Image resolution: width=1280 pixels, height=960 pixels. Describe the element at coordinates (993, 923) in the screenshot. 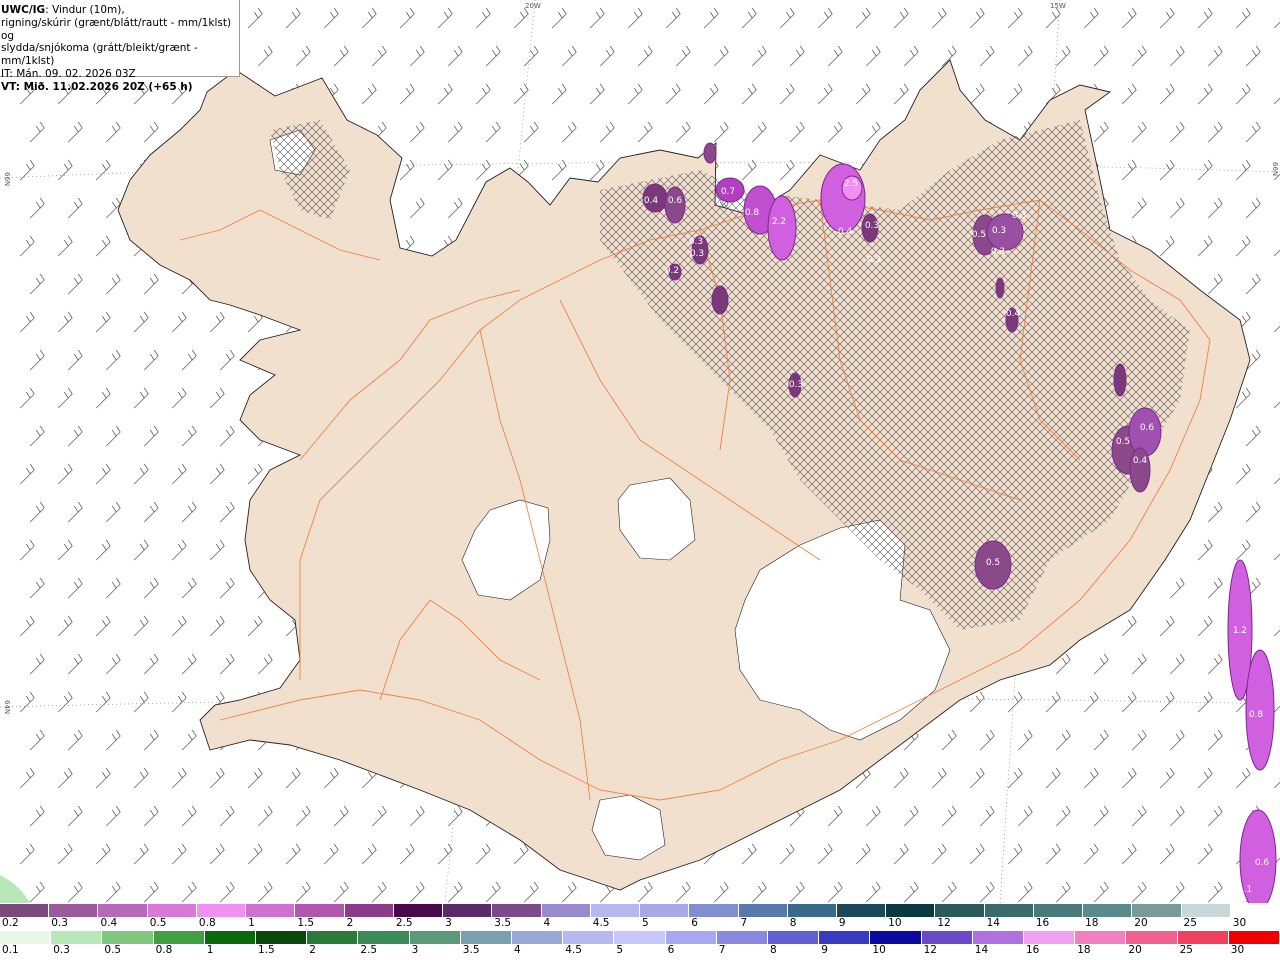

I see `scale_snow-tick-label: 14` at that location.